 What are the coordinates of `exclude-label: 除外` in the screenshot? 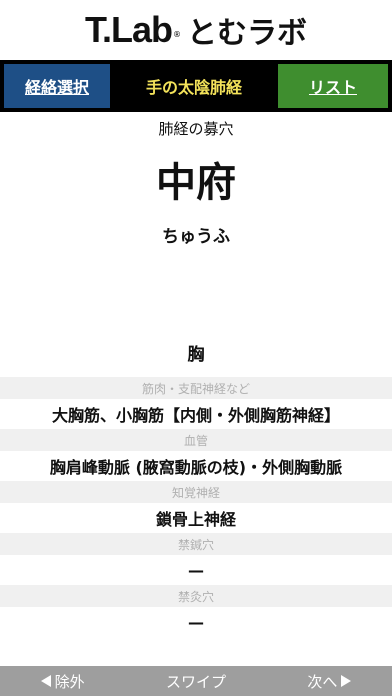 It's located at (69, 681).